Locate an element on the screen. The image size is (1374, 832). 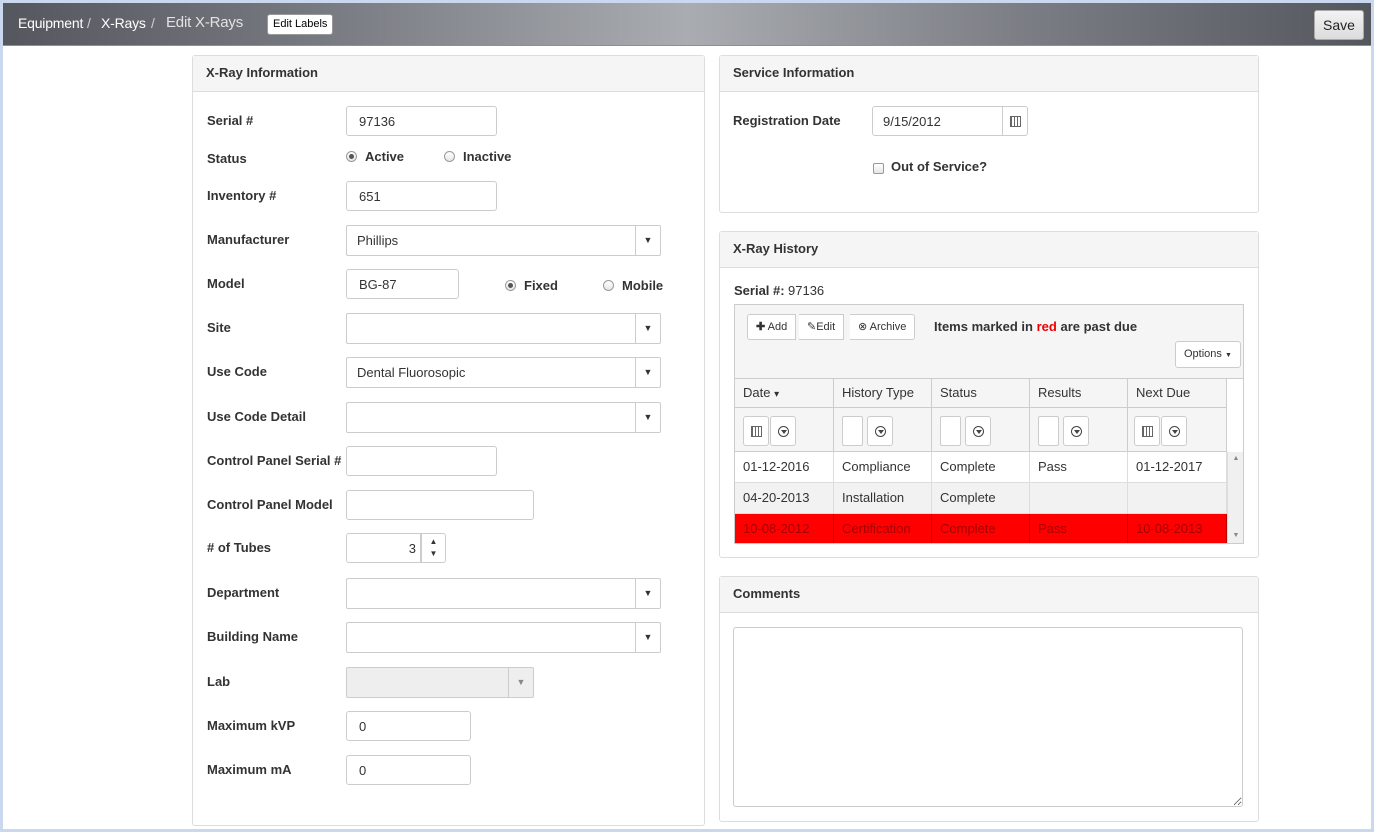
chevron-down-icon: ▼ is located at coordinates (647, 593).